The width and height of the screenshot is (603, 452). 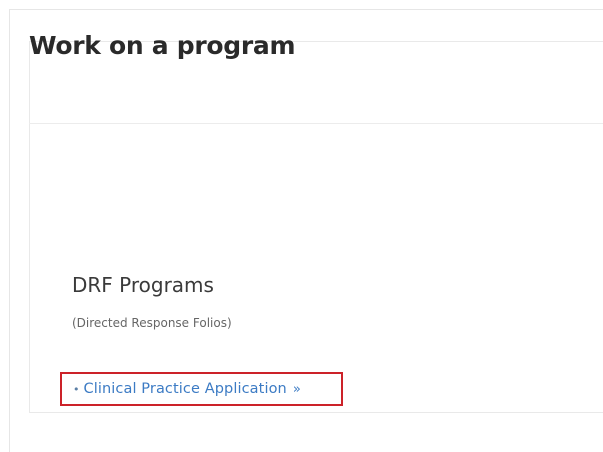 I want to click on program-list-item-highlighted: • Clinical Practice Application », so click(x=201, y=389).